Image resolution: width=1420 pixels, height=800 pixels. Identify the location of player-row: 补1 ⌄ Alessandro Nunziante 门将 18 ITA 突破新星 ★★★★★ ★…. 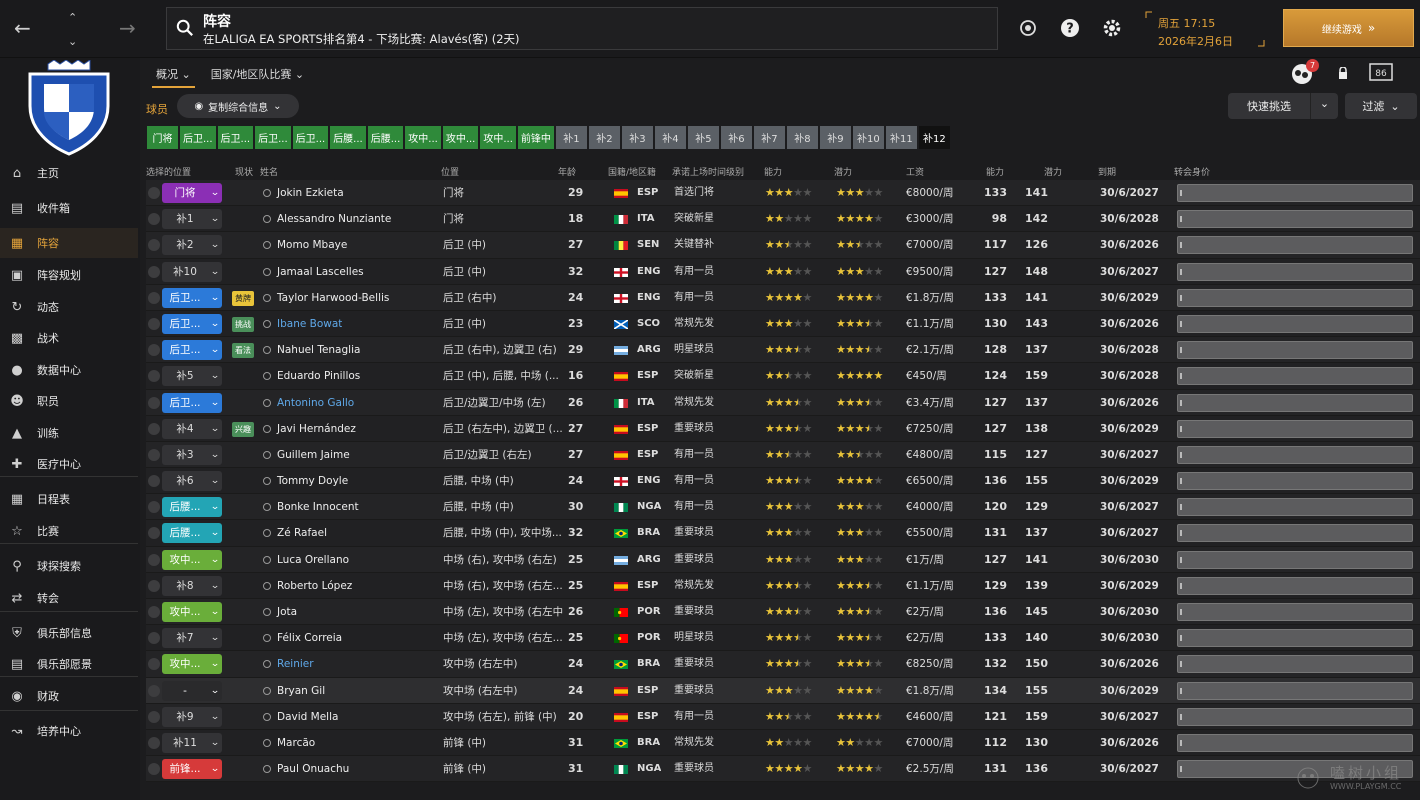
(783, 219).